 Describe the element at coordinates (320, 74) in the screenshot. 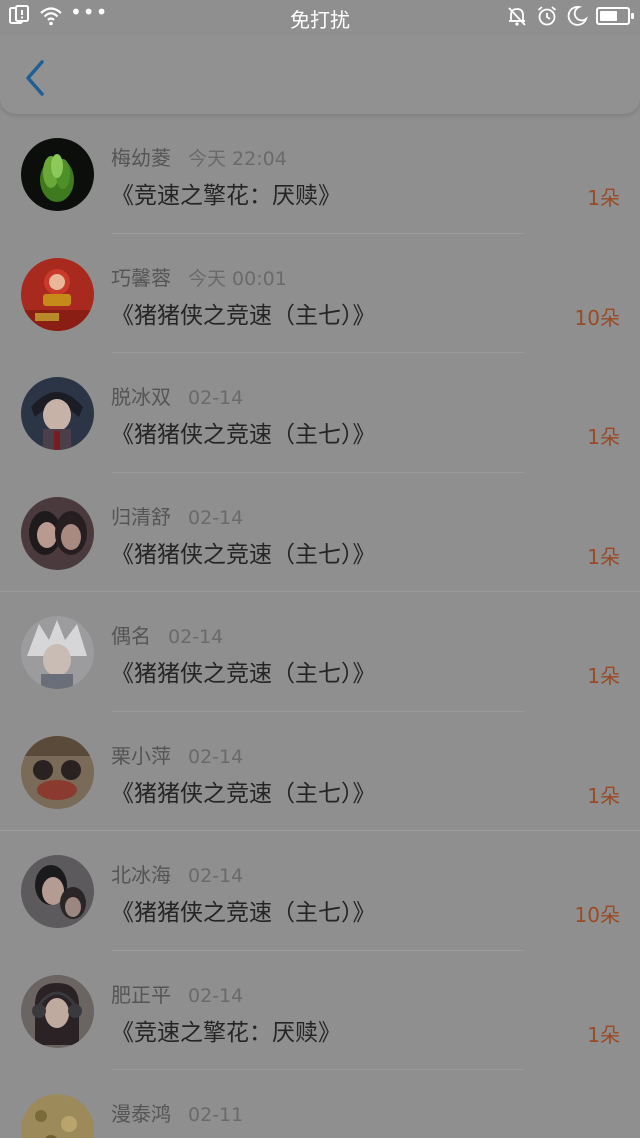

I see `nav-bar` at that location.